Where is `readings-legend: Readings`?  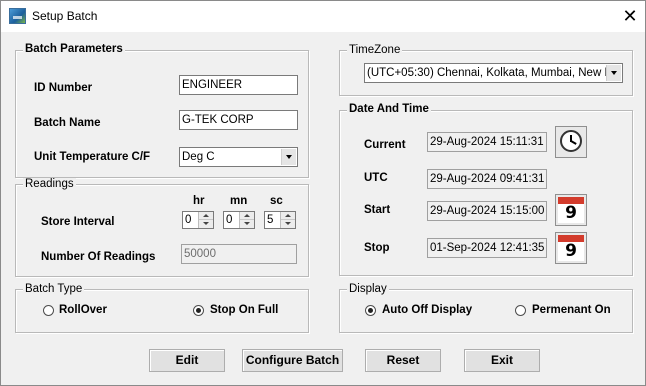 readings-legend: Readings is located at coordinates (49, 184).